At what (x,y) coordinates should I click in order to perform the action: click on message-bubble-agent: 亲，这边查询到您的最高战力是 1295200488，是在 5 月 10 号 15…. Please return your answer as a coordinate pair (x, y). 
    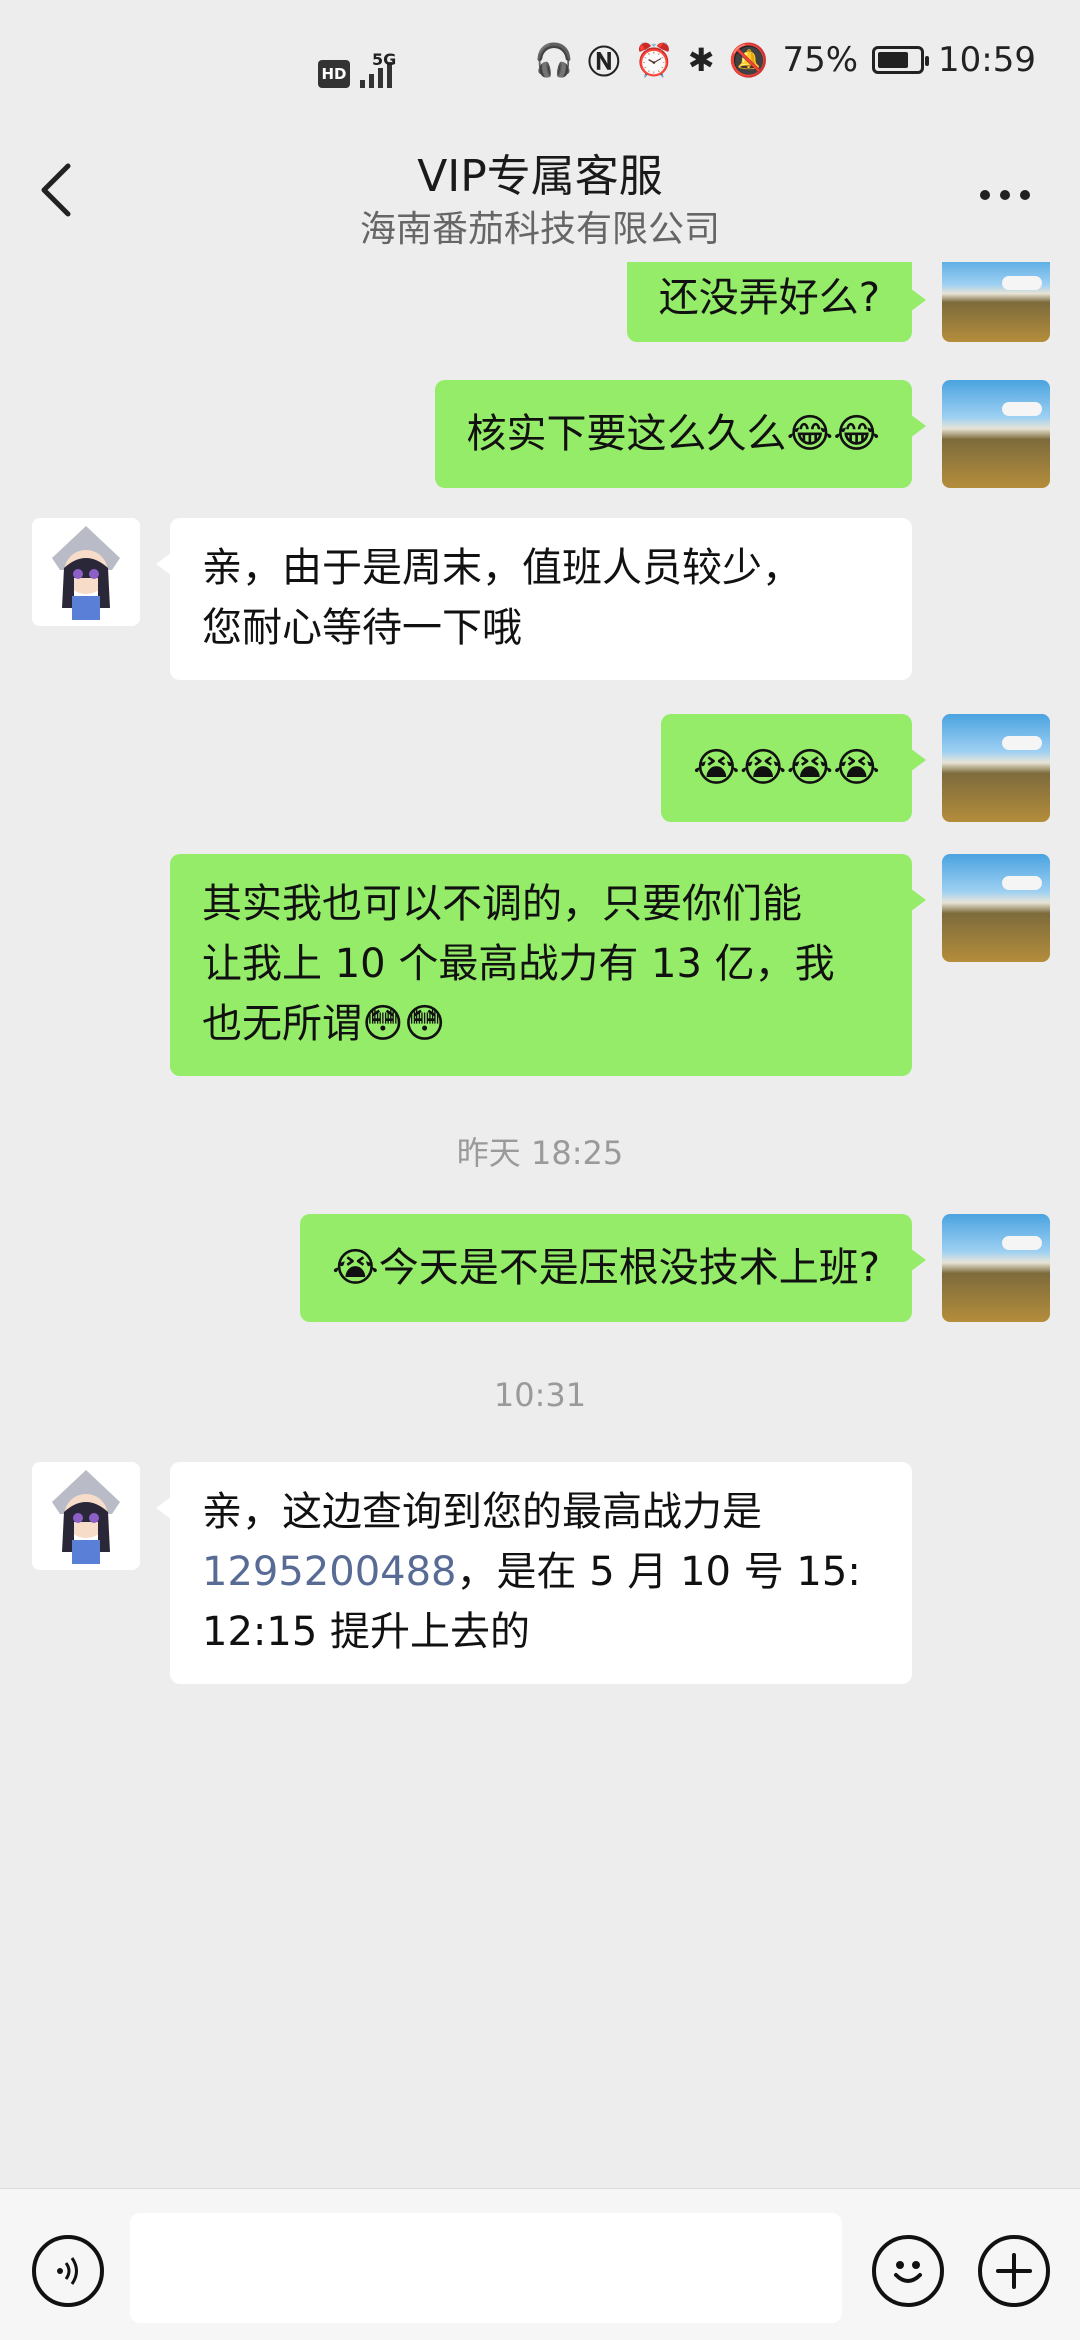
    Looking at the image, I should click on (534, 1573).